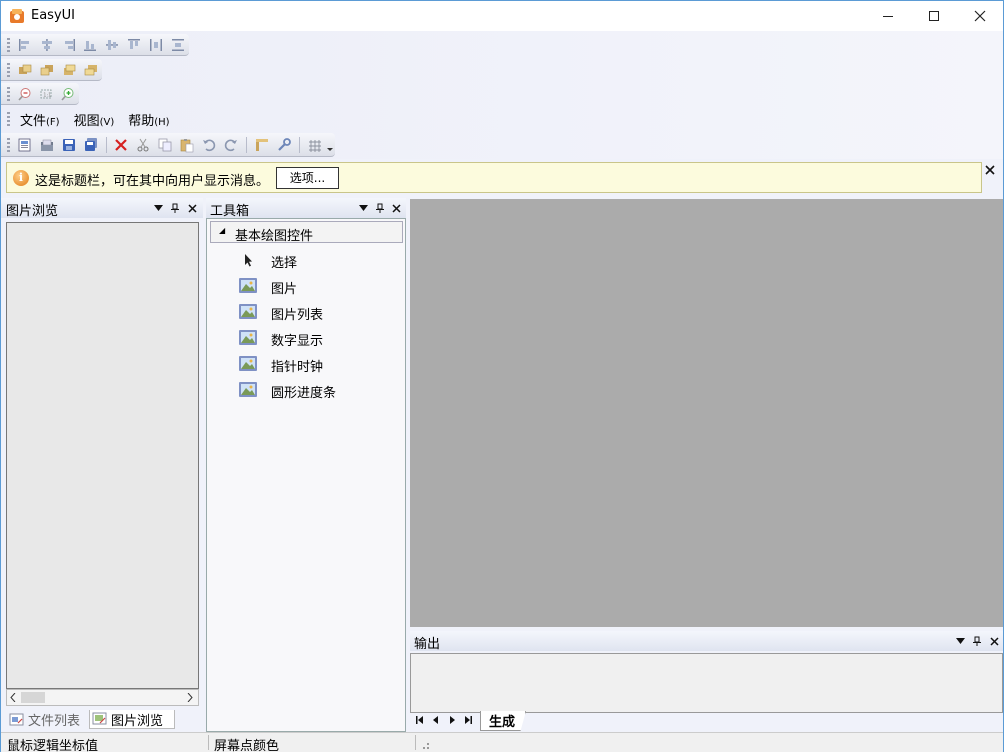  Describe the element at coordinates (94, 119) in the screenshot. I see `menu-view: 视图(V)` at that location.